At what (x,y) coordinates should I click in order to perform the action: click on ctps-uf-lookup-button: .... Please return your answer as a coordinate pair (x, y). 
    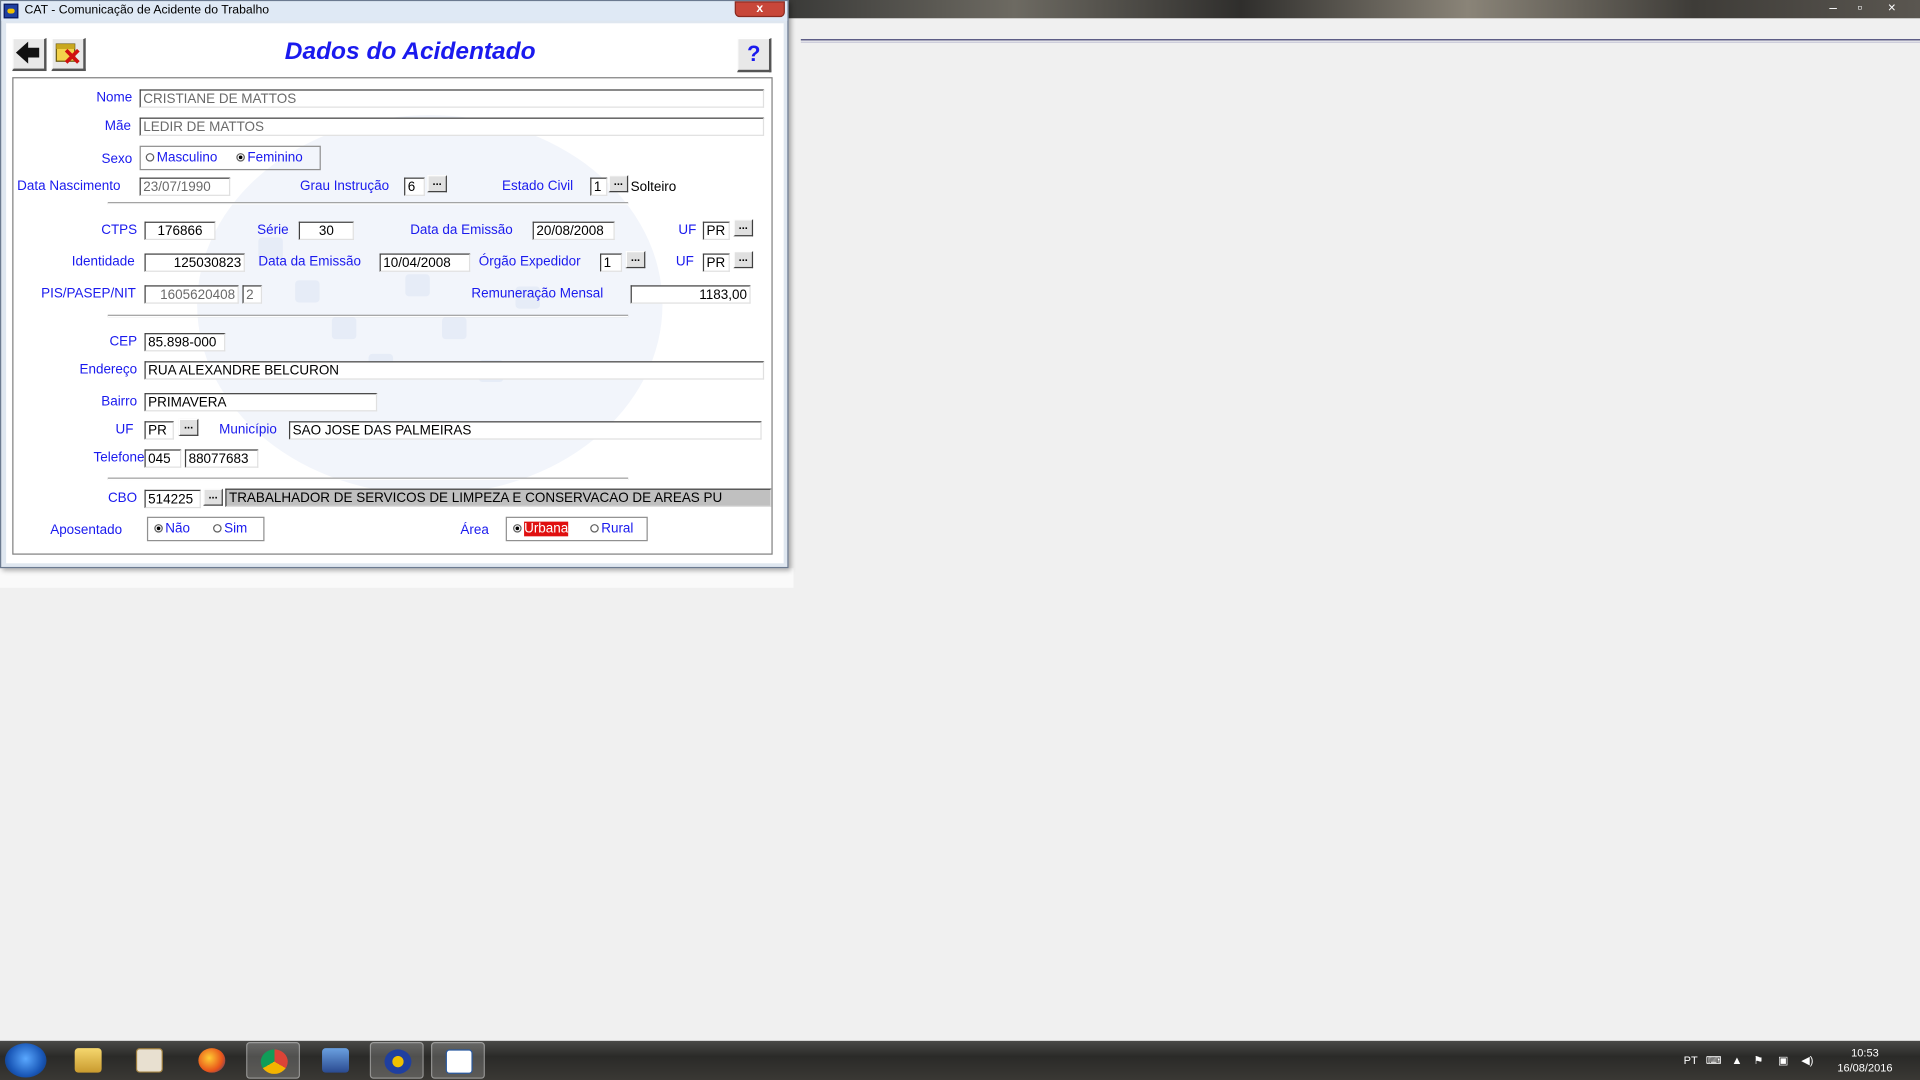
    Looking at the image, I should click on (743, 228).